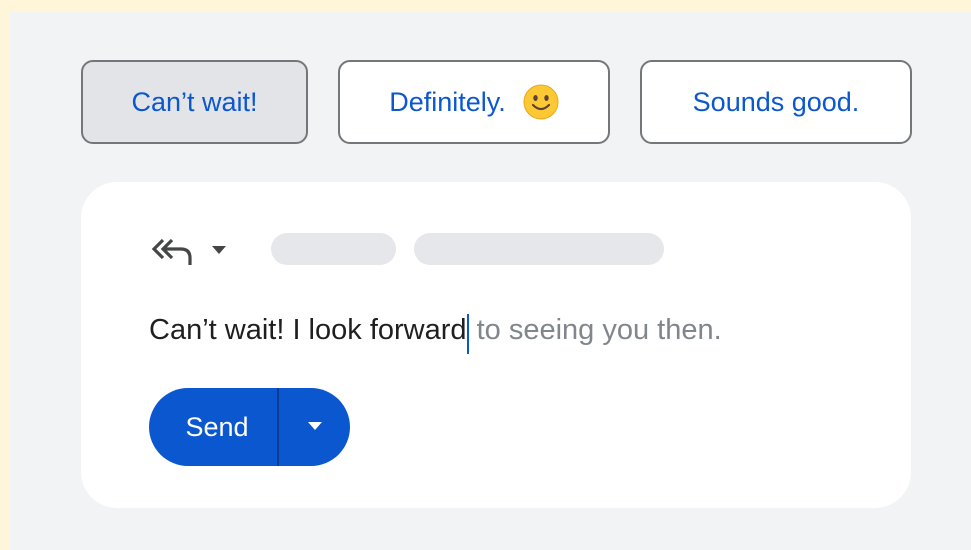 The image size is (971, 550). I want to click on reply-all-icon, so click(174, 250).